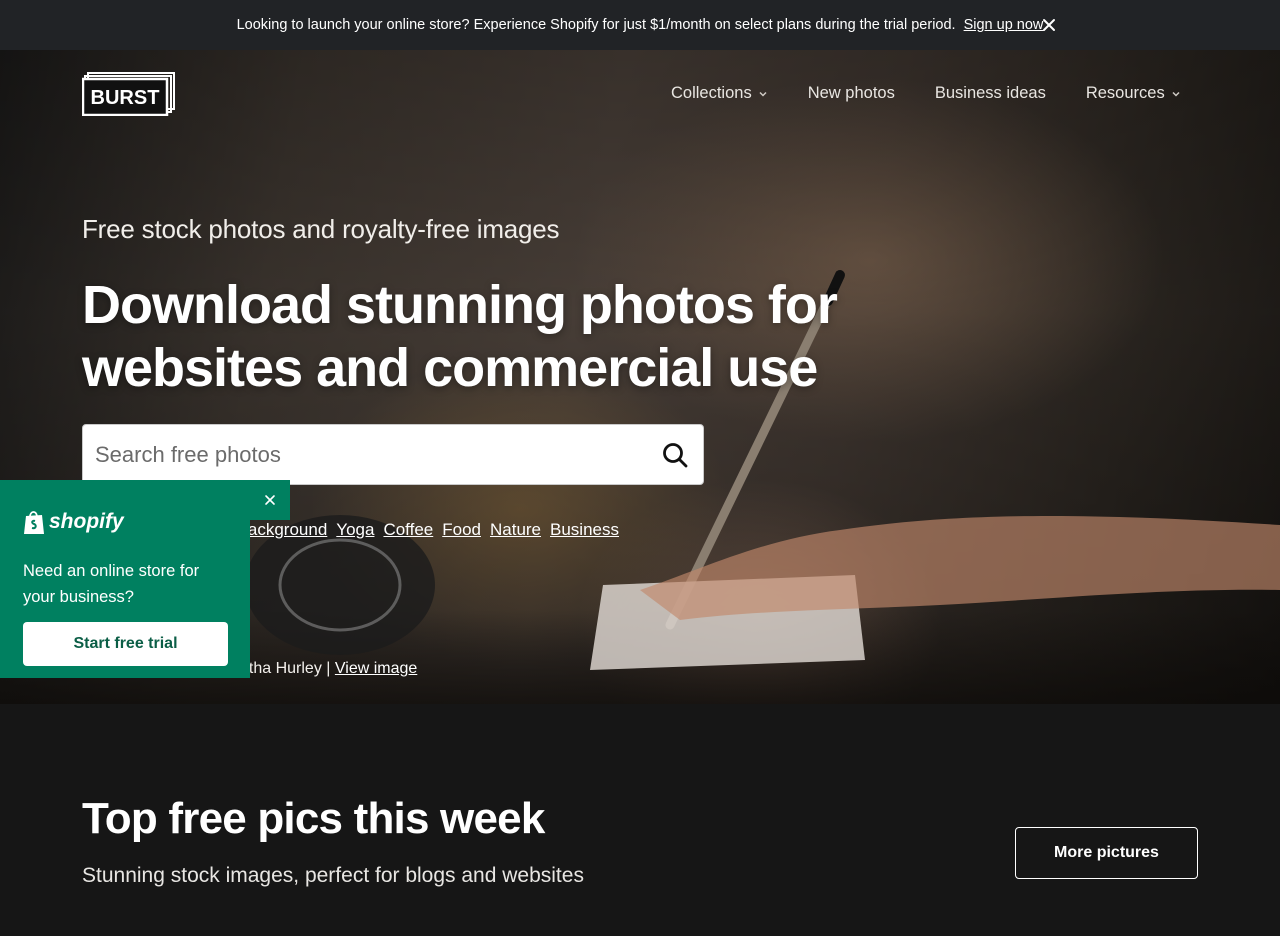 The image size is (1280, 936). I want to click on nav-resources: Resources, so click(1133, 93).